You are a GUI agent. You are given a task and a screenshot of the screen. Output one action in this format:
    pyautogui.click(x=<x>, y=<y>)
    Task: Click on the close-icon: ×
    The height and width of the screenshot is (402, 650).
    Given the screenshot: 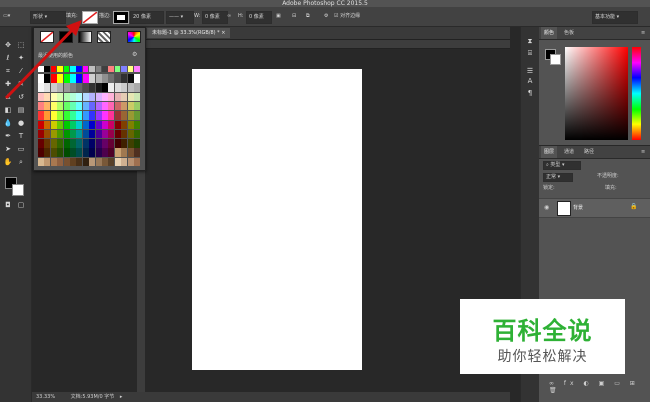 What is the action you would take?
    pyautogui.click(x=223, y=33)
    